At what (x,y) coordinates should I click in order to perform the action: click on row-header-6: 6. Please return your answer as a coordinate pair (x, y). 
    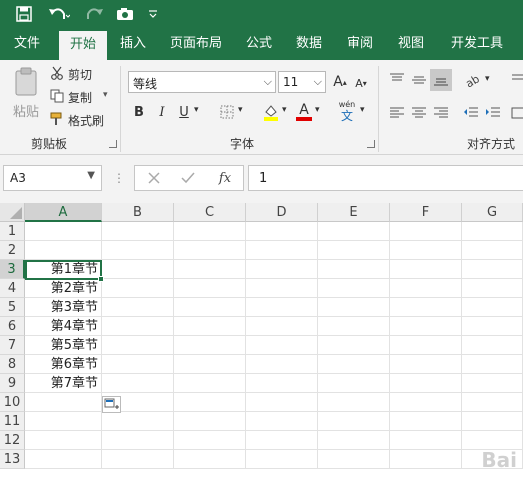
    Looking at the image, I should click on (12, 326).